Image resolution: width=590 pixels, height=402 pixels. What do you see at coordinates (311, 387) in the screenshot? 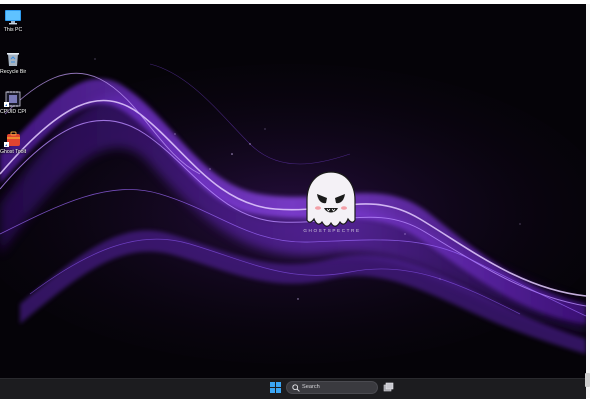
I see `search-placeholder: Search` at bounding box center [311, 387].